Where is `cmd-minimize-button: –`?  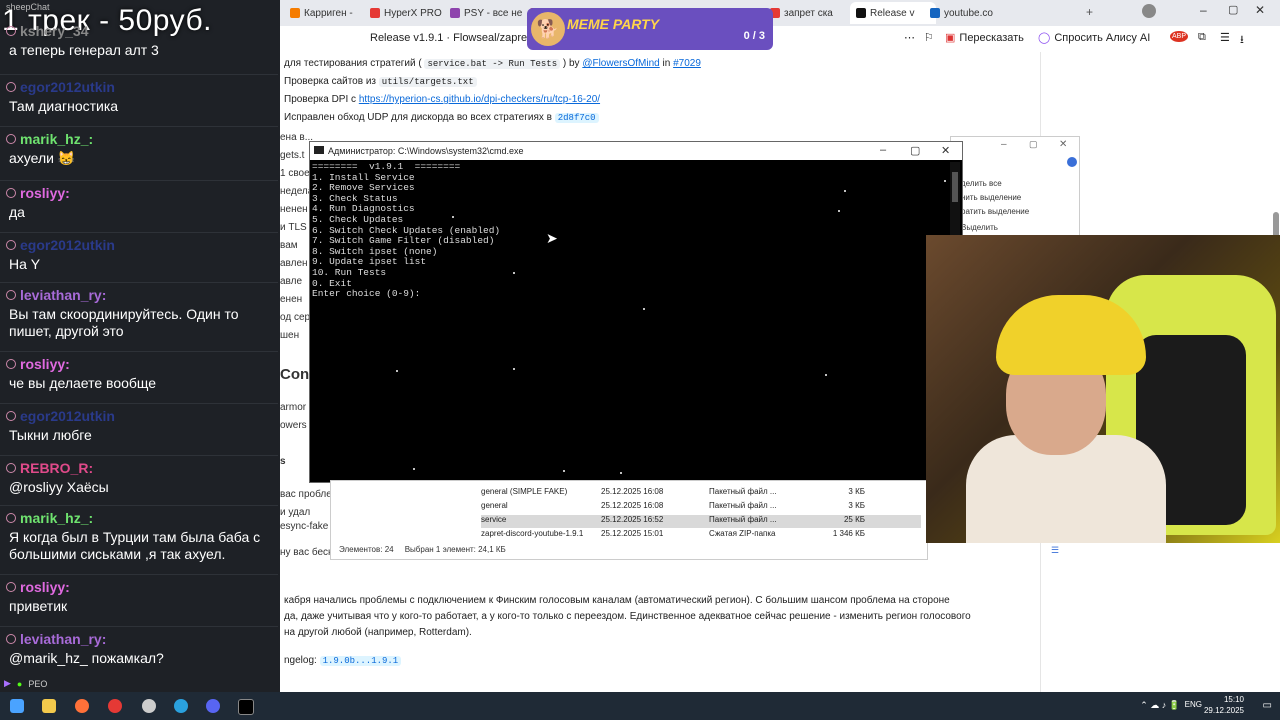 cmd-minimize-button: – is located at coordinates (883, 150).